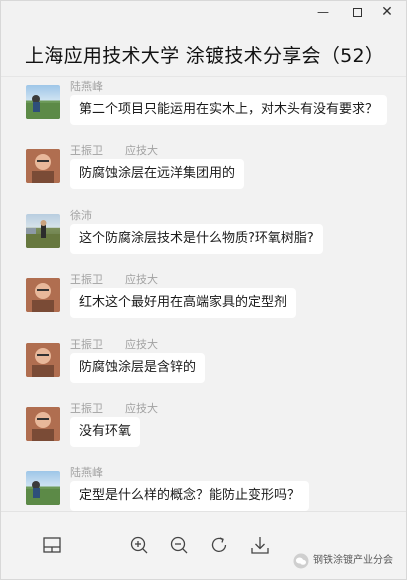  I want to click on sender-label: 徐沛, so click(81, 215).